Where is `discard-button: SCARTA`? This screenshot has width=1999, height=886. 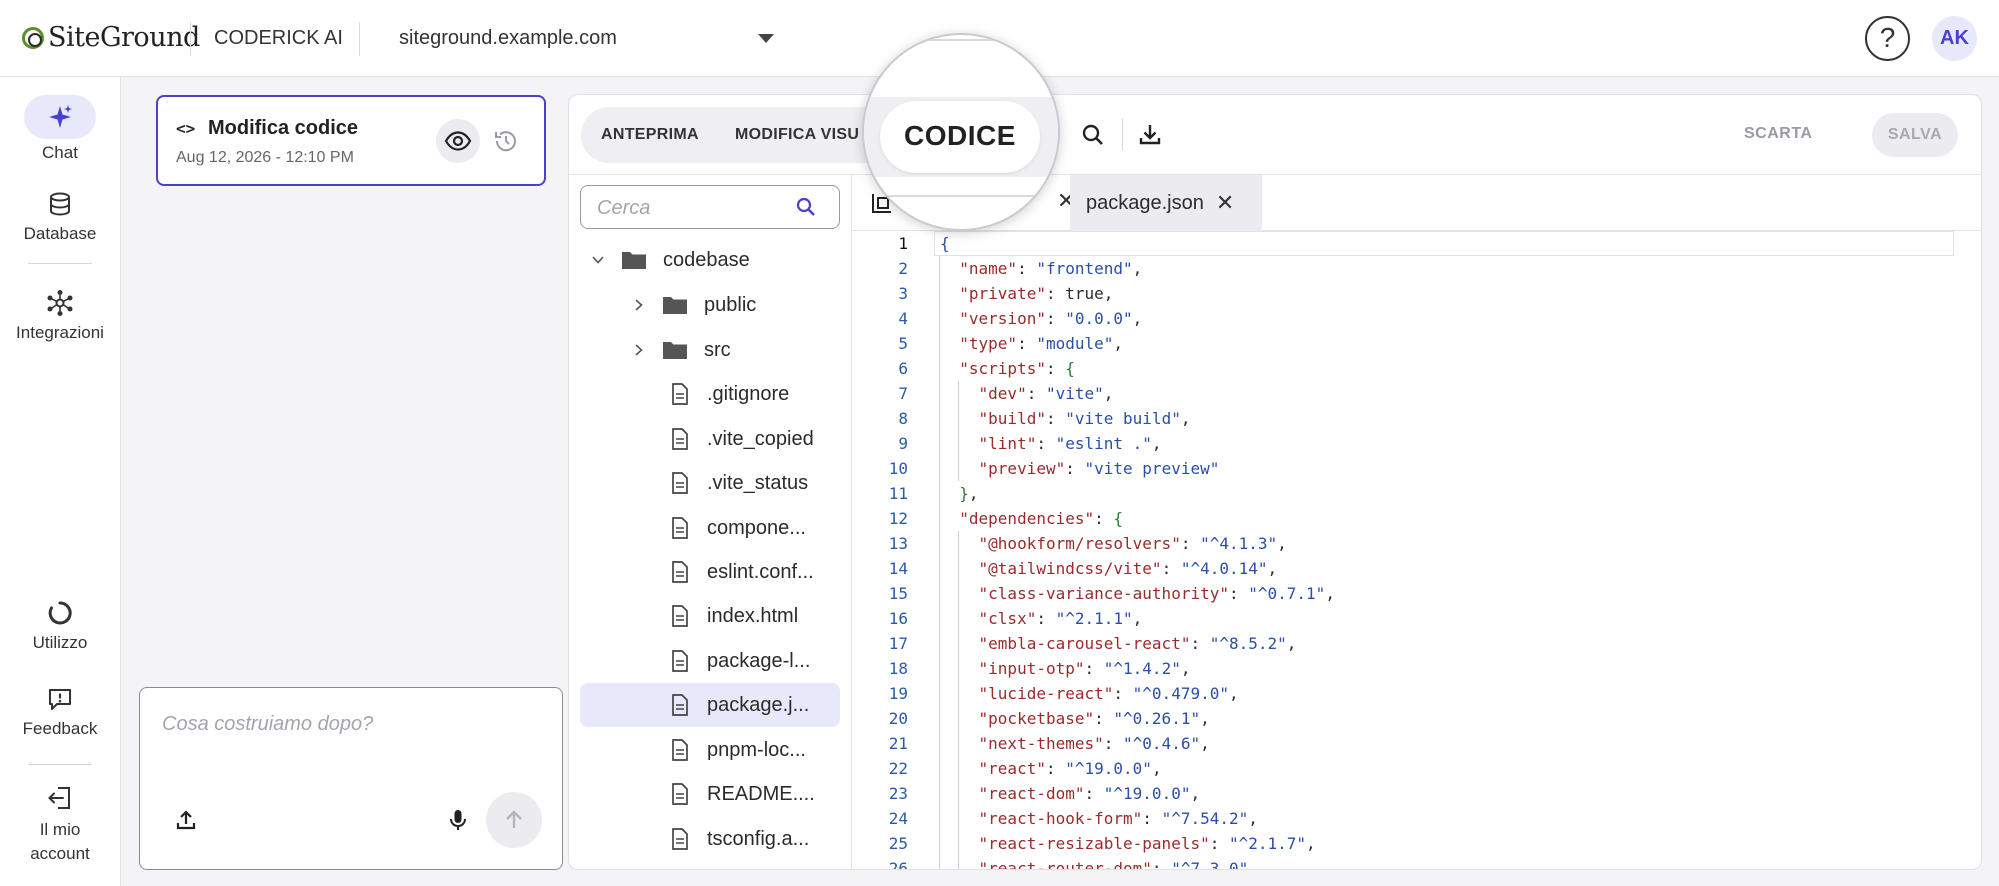 discard-button: SCARTA is located at coordinates (1778, 134).